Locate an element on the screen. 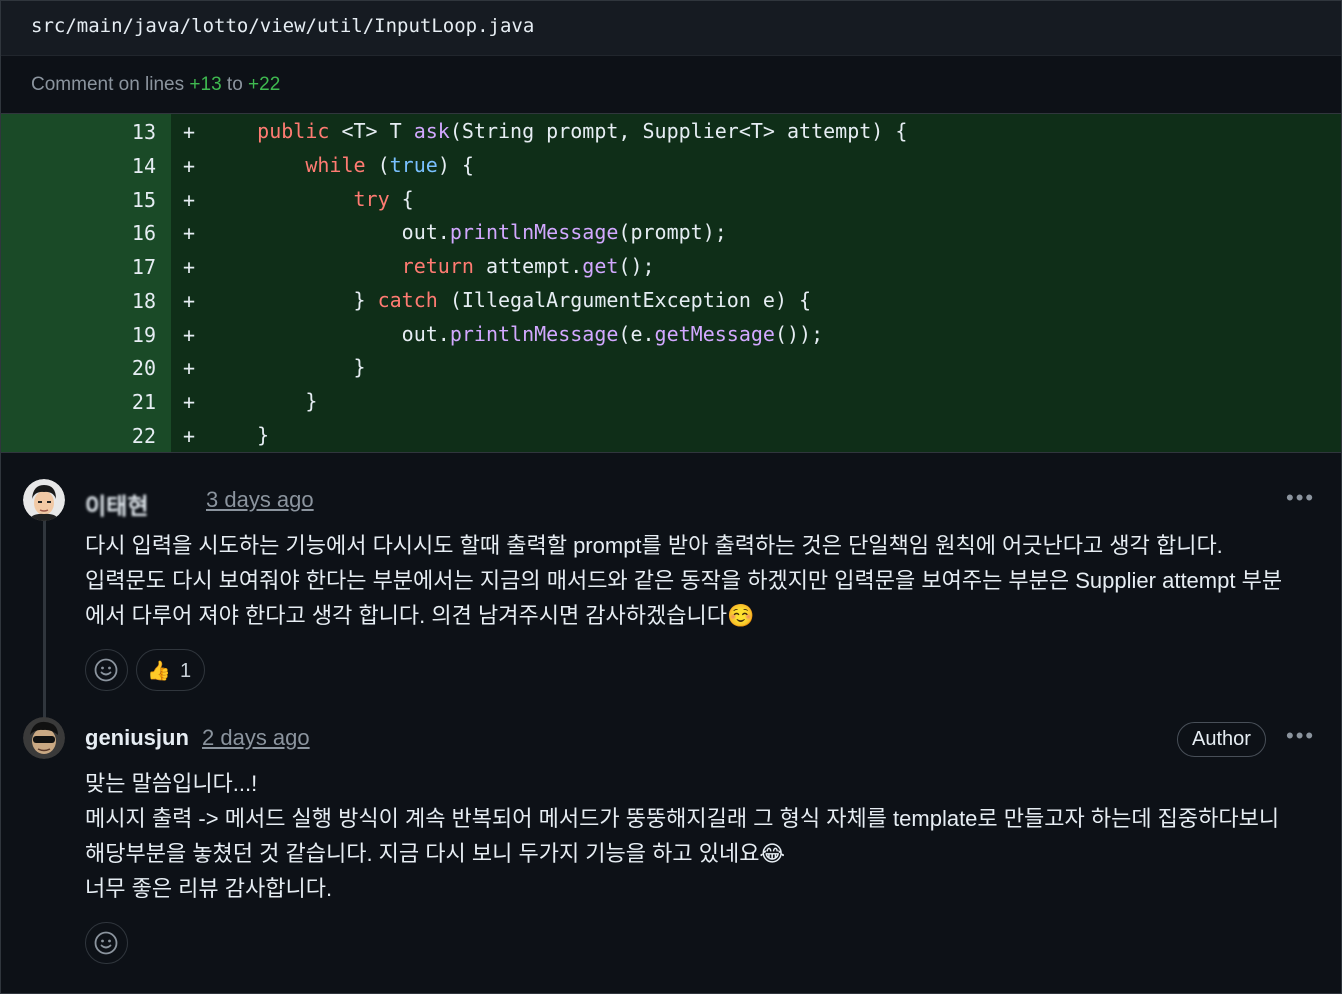 The height and width of the screenshot is (994, 1342). line-number: 15 is located at coordinates (128, 200).